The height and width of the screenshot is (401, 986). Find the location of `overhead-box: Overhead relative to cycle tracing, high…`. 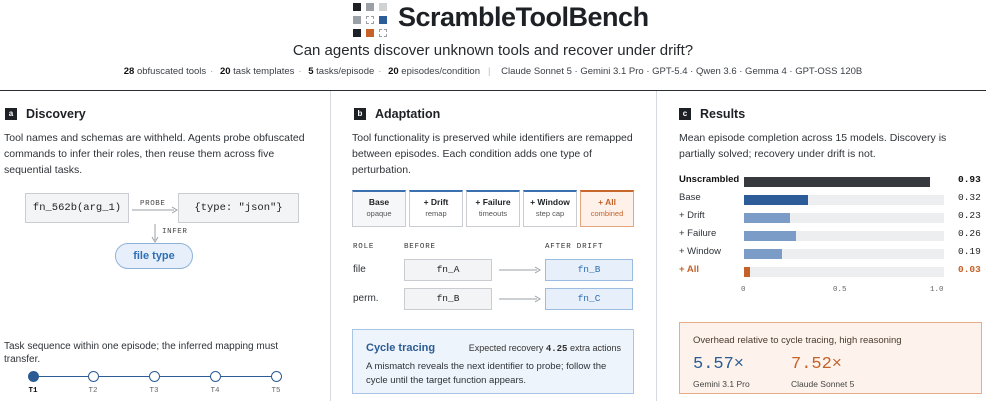

overhead-box: Overhead relative to cycle tracing, high… is located at coordinates (830, 358).